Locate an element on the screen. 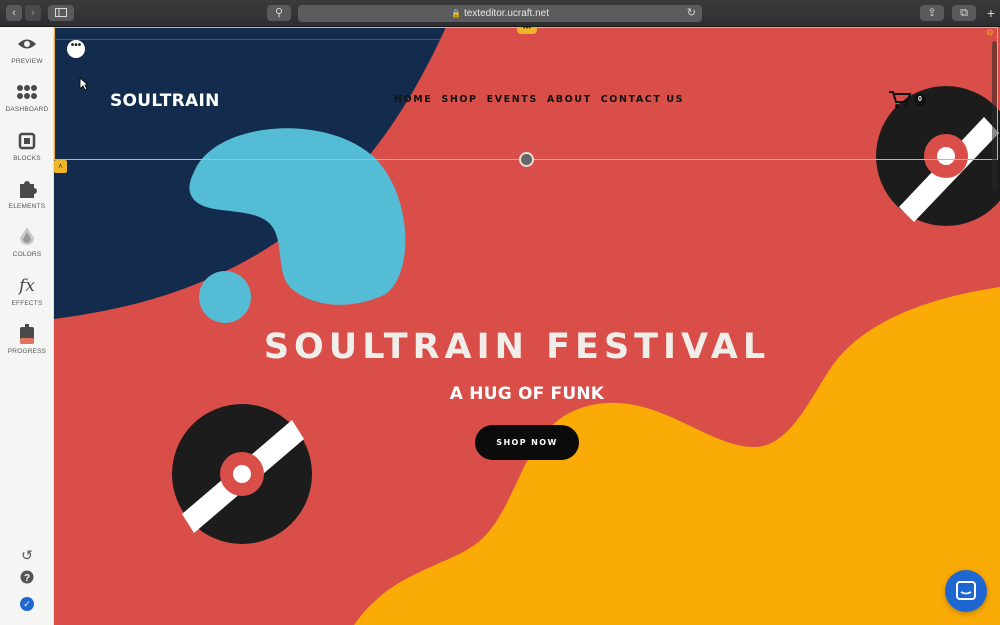 This screenshot has height=625, width=1000. browser-toolbar: ‹ › ⚲ 🔒 texteditor.ucraft.net ↻ ⇪ ⧉ + is located at coordinates (500, 13).